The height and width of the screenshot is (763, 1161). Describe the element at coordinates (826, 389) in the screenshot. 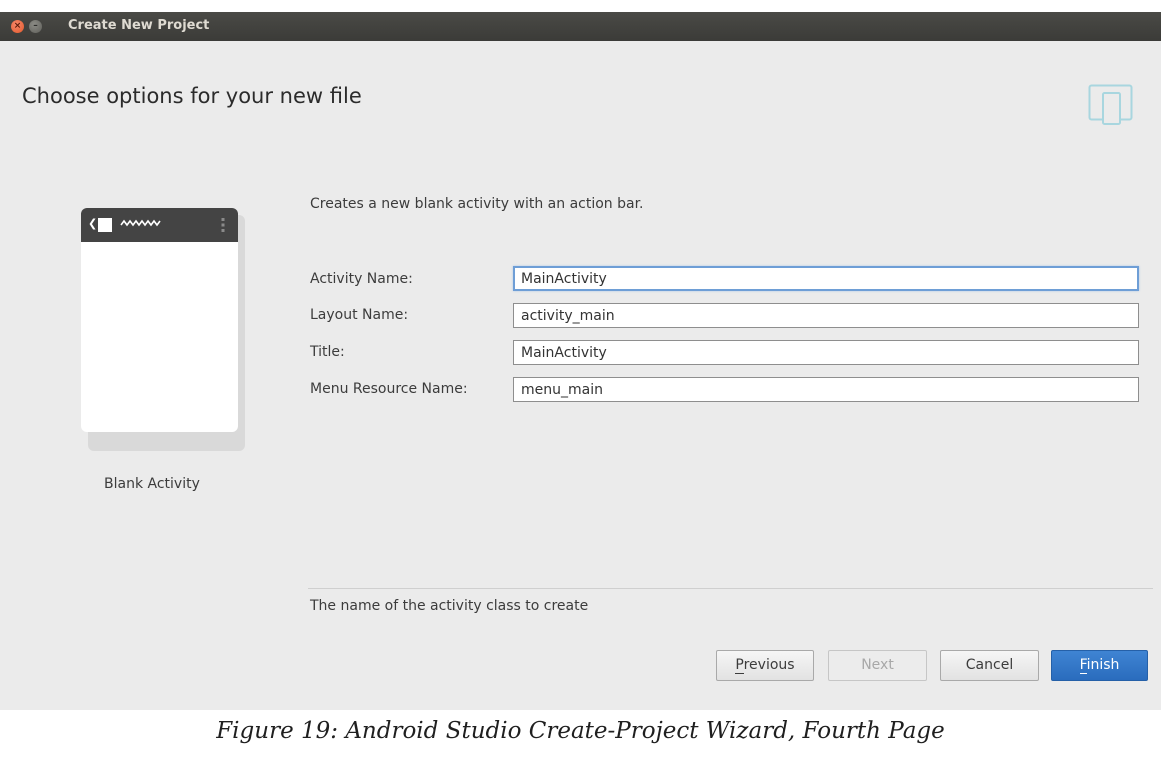

I see `menu-resource-name-field` at that location.